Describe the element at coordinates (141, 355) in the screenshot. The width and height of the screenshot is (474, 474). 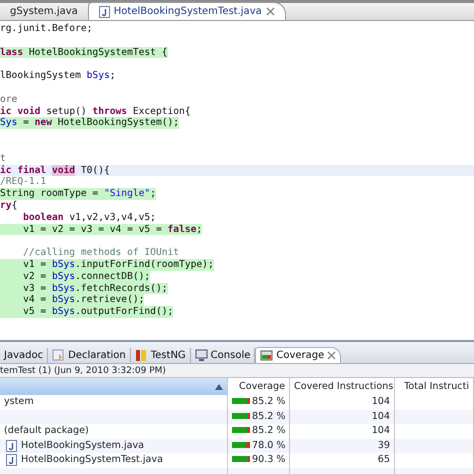
I see `testng-icon` at that location.